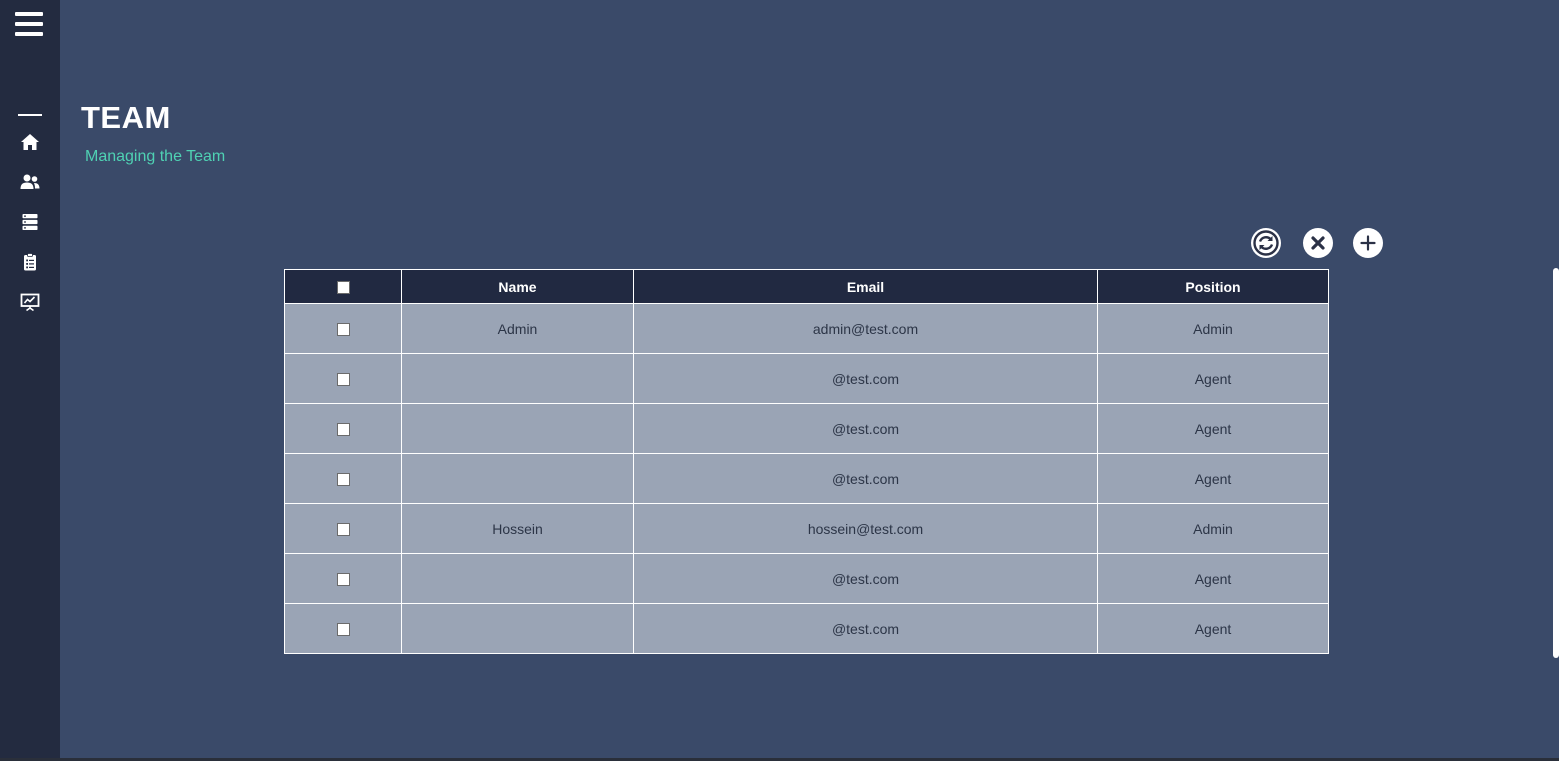  I want to click on plus-icon, so click(1368, 243).